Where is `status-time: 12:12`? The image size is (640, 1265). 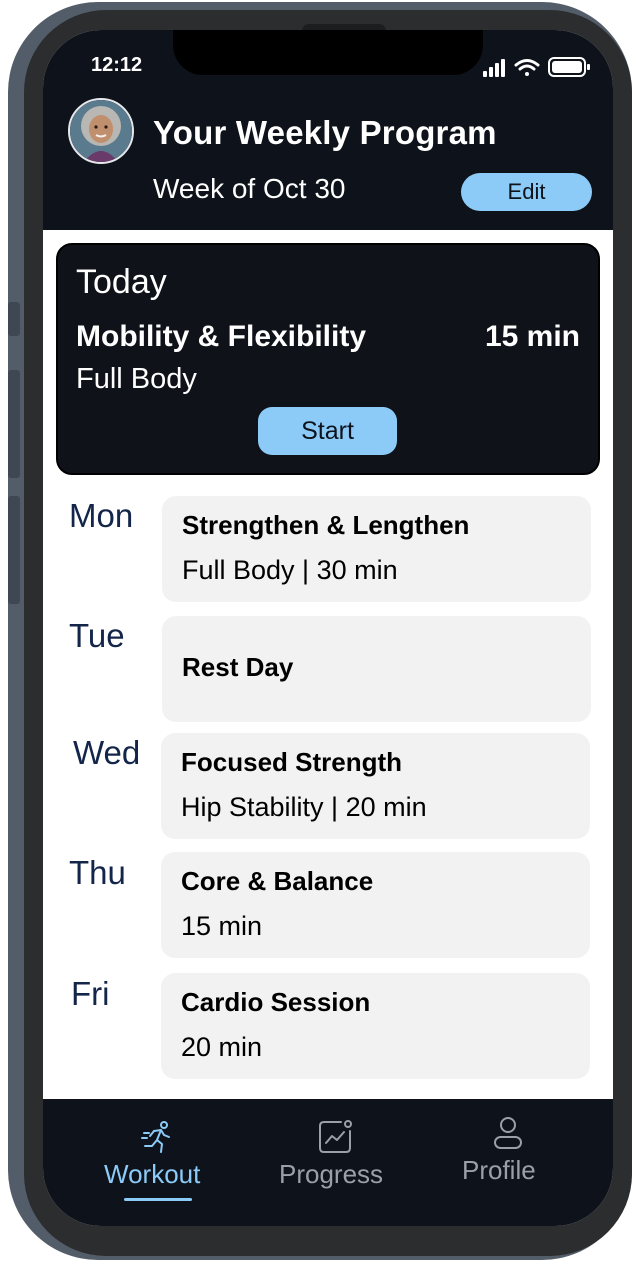 status-time: 12:12 is located at coordinates (117, 65).